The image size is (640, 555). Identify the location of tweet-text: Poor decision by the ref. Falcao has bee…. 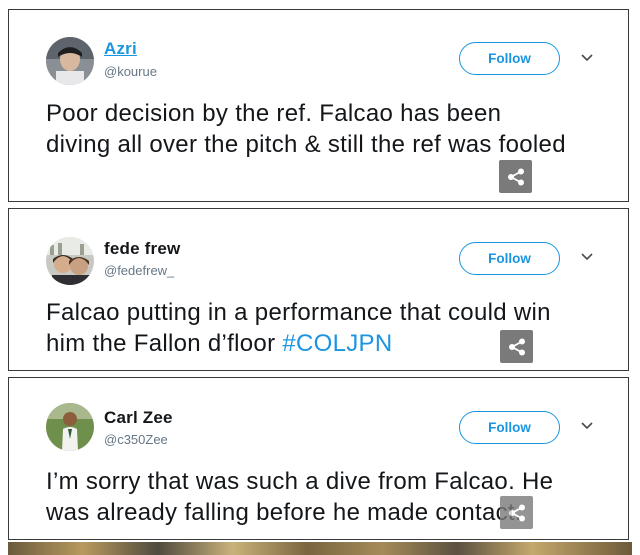
(306, 129).